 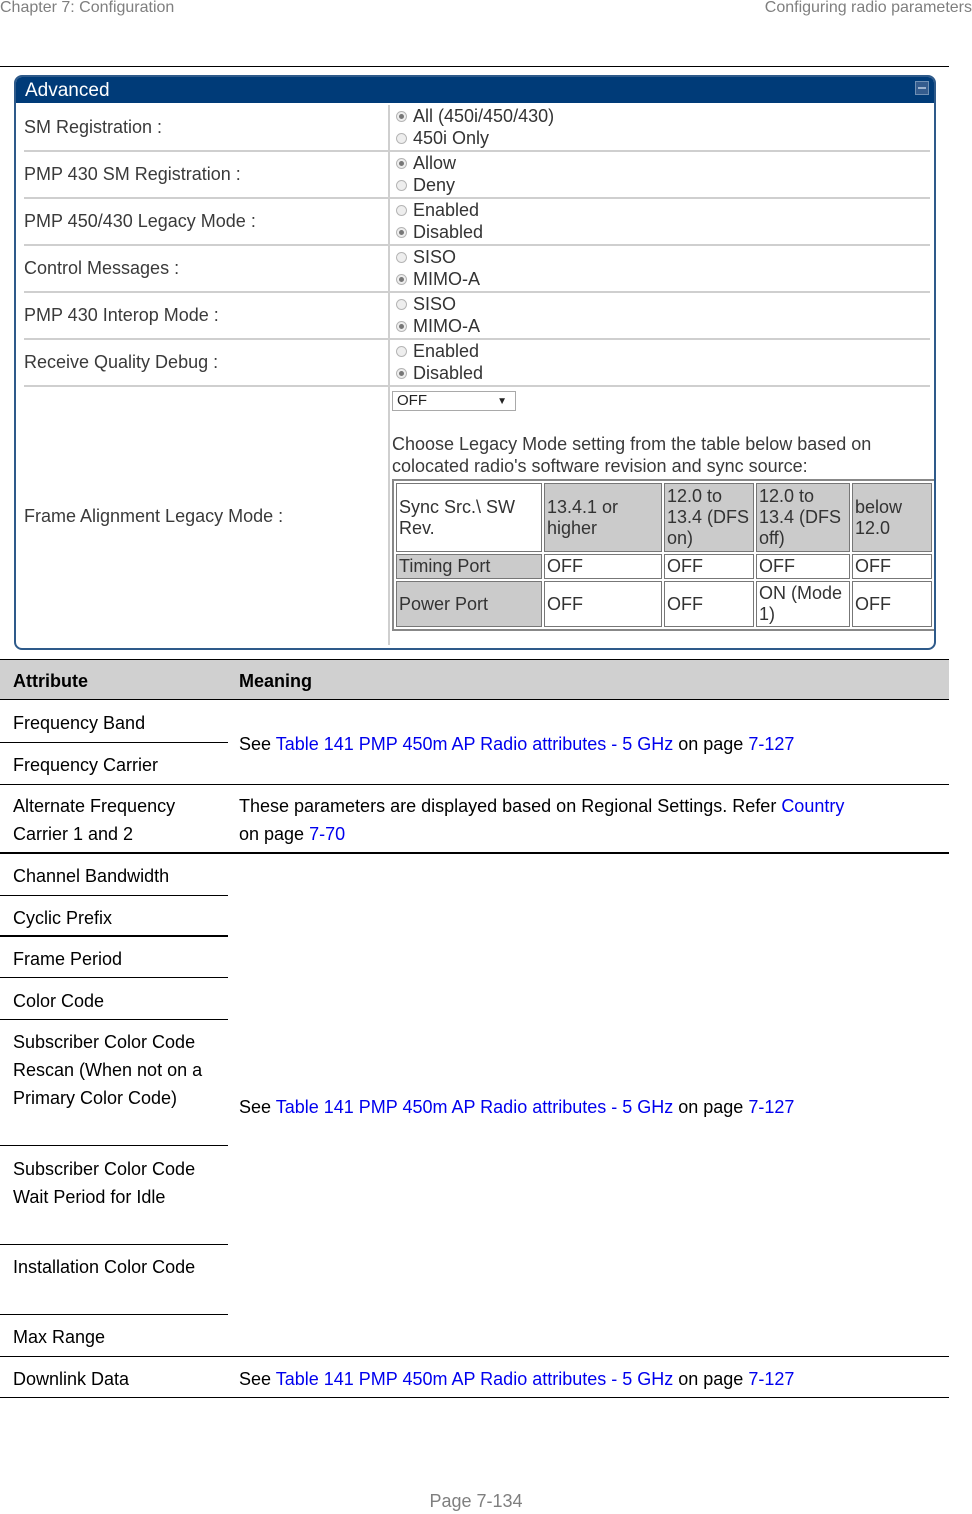 I want to click on attribute-cell: Color Code, so click(x=59, y=1001).